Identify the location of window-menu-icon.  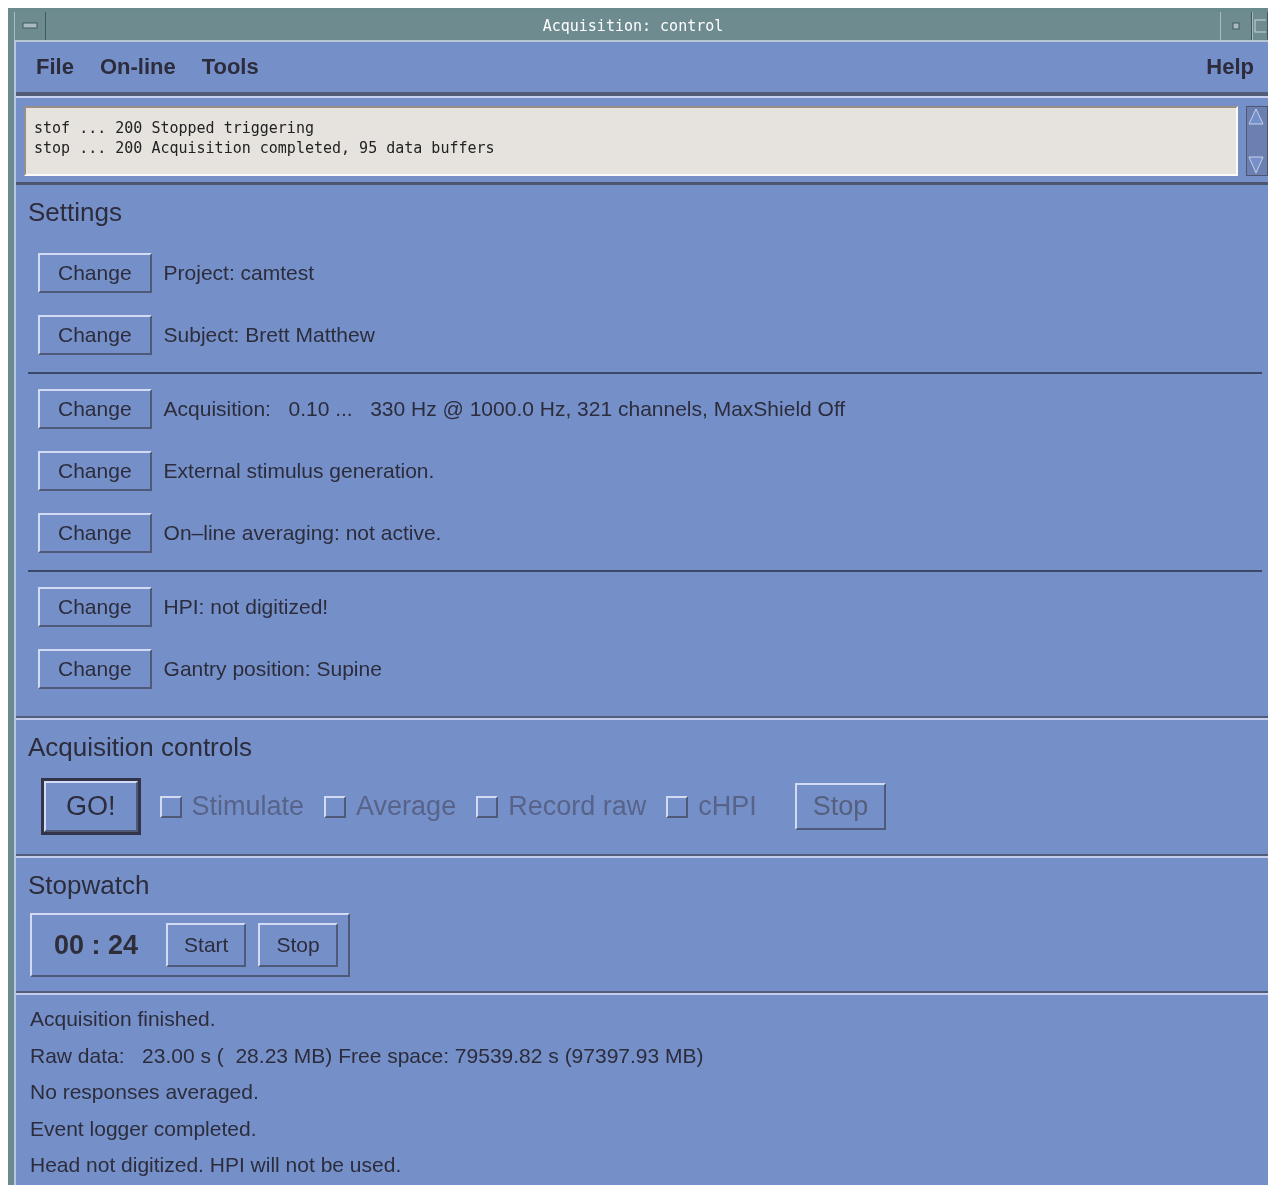
(30, 26).